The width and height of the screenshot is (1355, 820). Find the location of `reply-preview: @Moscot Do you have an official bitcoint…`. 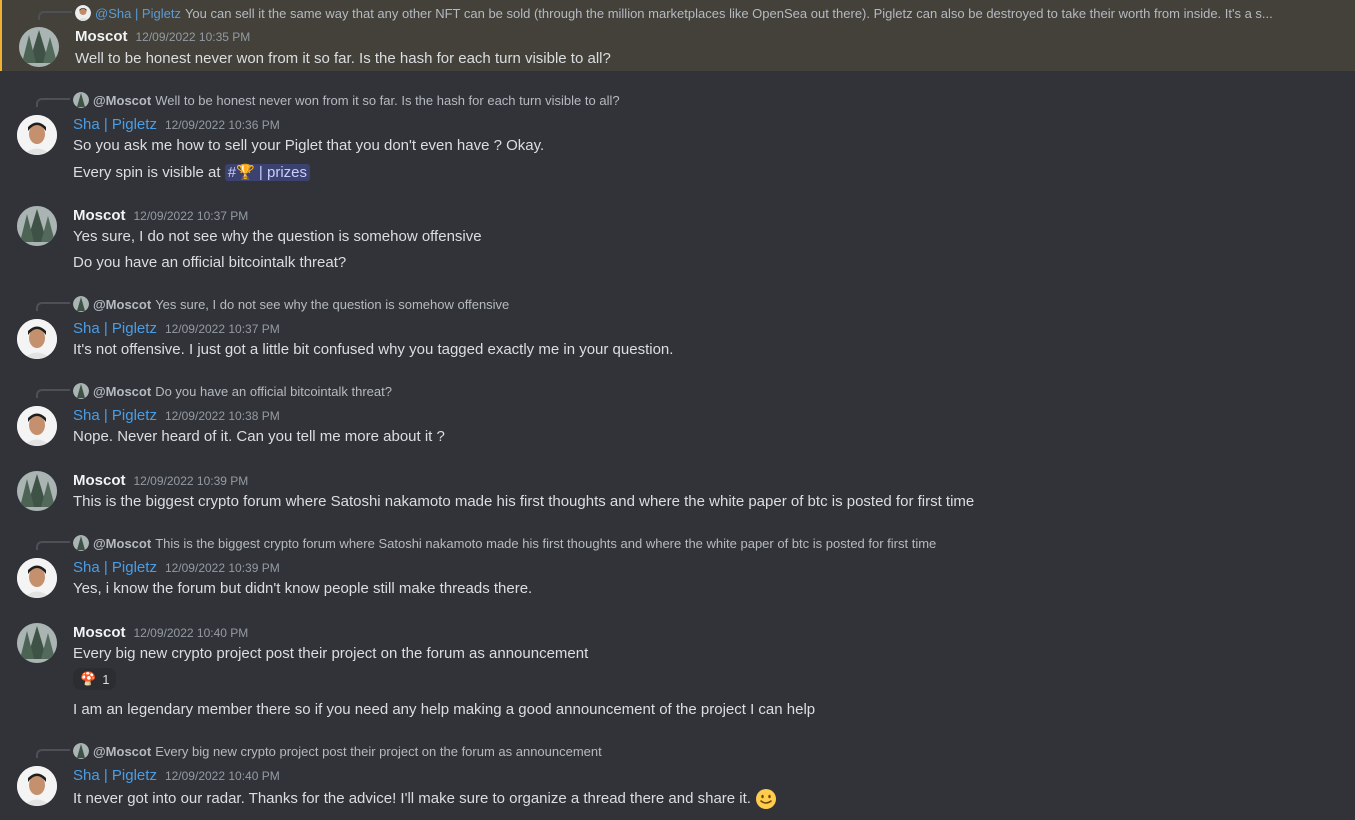

reply-preview: @Moscot Do you have an official bitcoint… is located at coordinates (232, 391).